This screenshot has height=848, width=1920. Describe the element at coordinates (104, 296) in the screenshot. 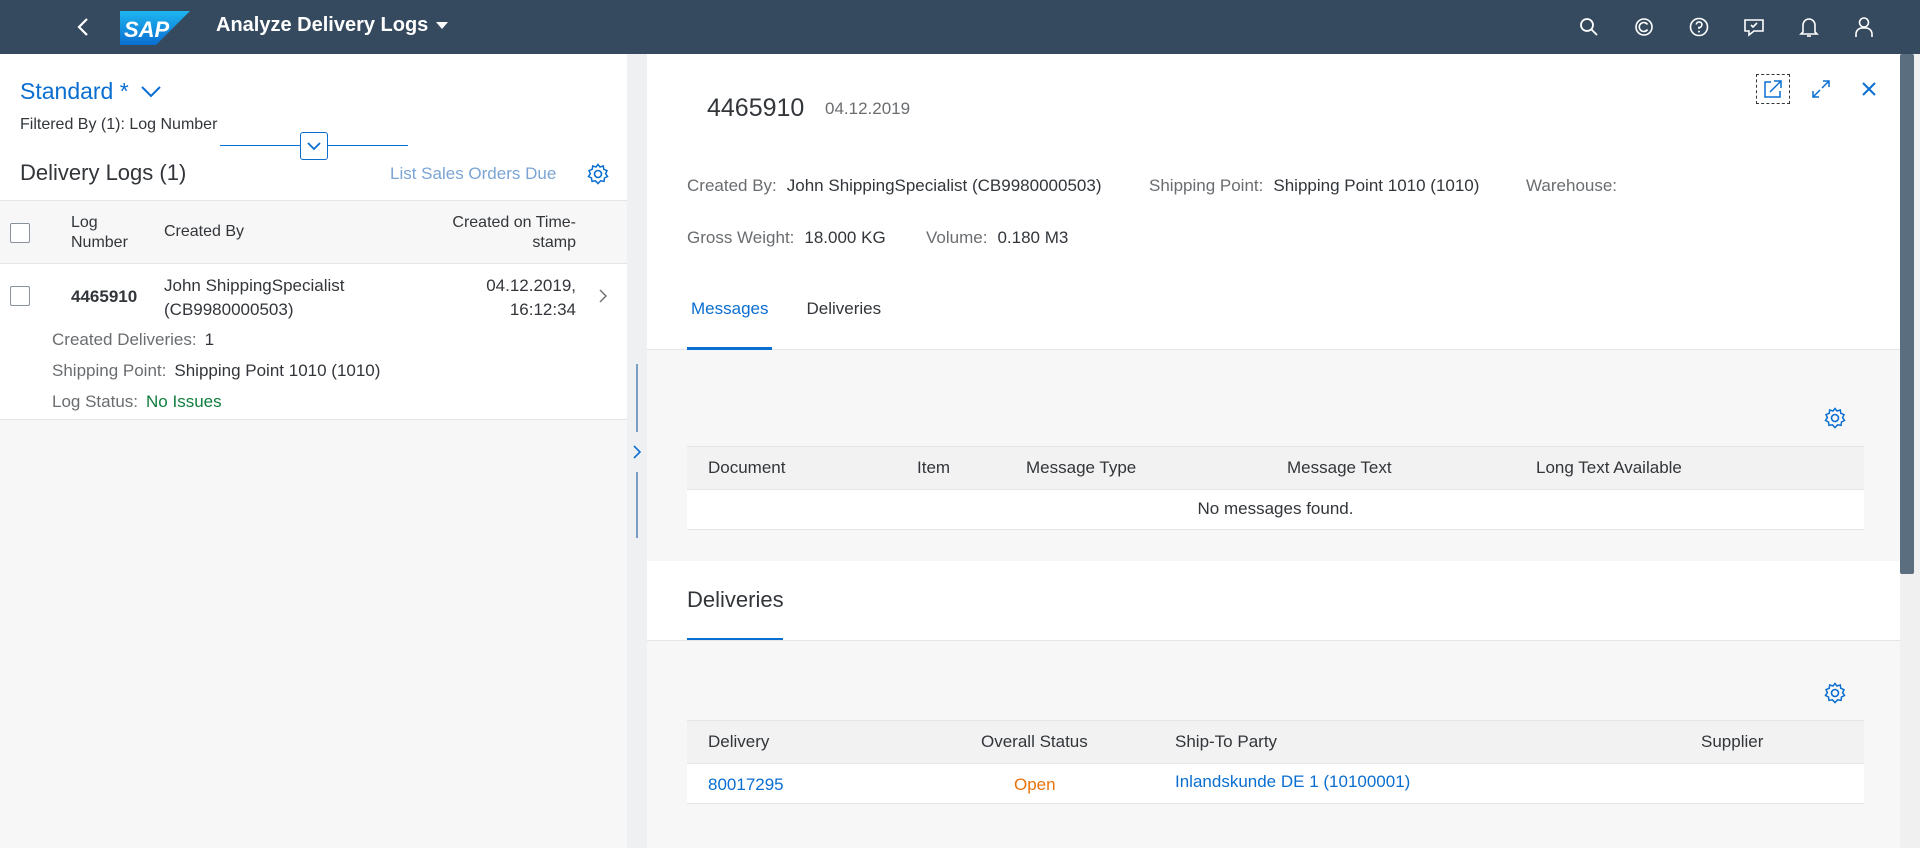

I see `log-number: 4465910` at that location.